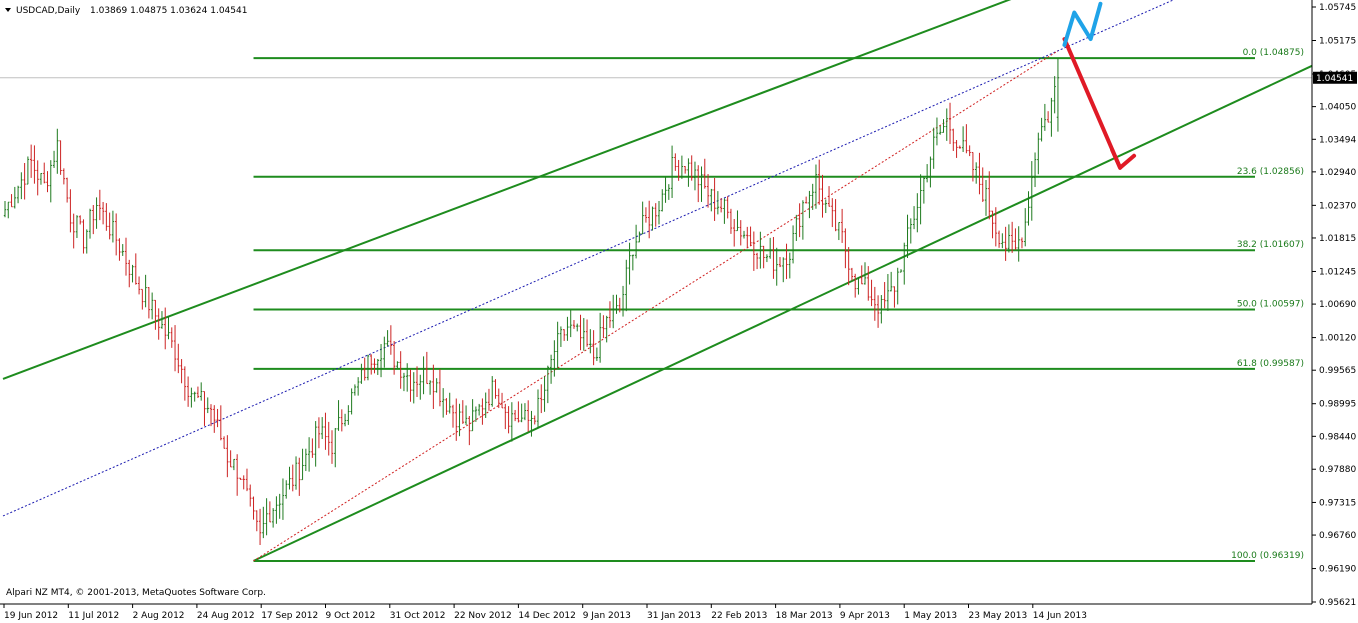 This screenshot has height=623, width=1358. Describe the element at coordinates (1337, 603) in the screenshot. I see `price-tick-label: 0.95621` at that location.